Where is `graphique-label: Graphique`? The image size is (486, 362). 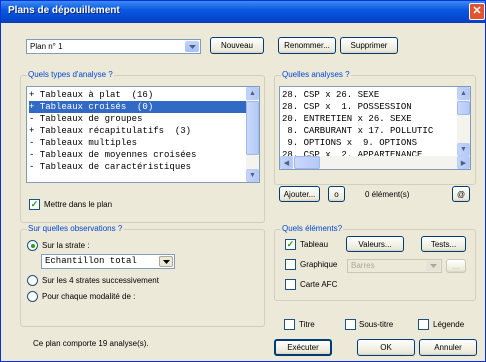
graphique-label: Graphique is located at coordinates (319, 264).